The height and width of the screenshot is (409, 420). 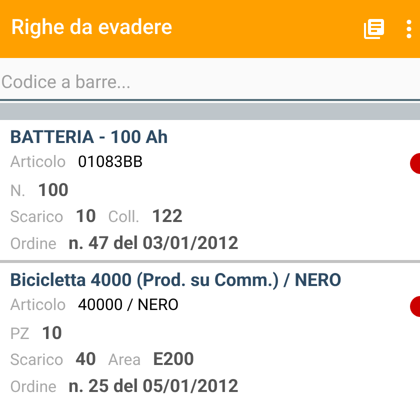 I want to click on app-title: Righe da evadere, so click(x=92, y=28).